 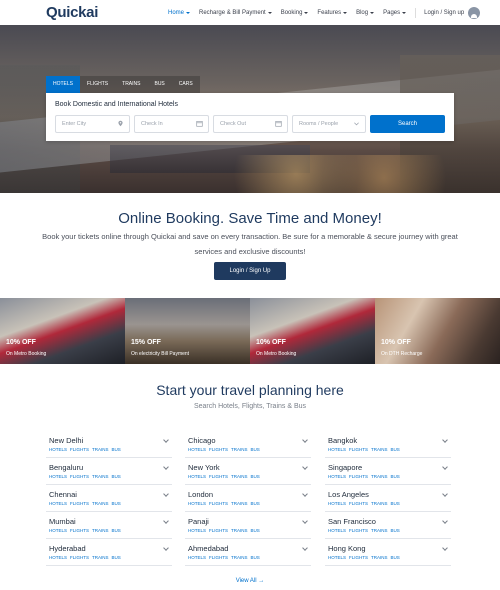 What do you see at coordinates (62, 521) in the screenshot?
I see `city-name: Mumbai` at bounding box center [62, 521].